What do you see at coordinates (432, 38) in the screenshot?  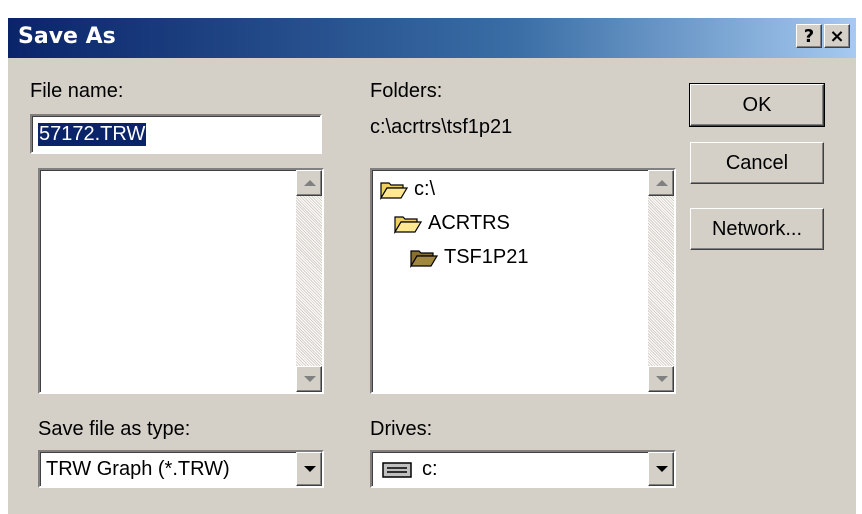 I see `title-bar: Save As ? ×` at bounding box center [432, 38].